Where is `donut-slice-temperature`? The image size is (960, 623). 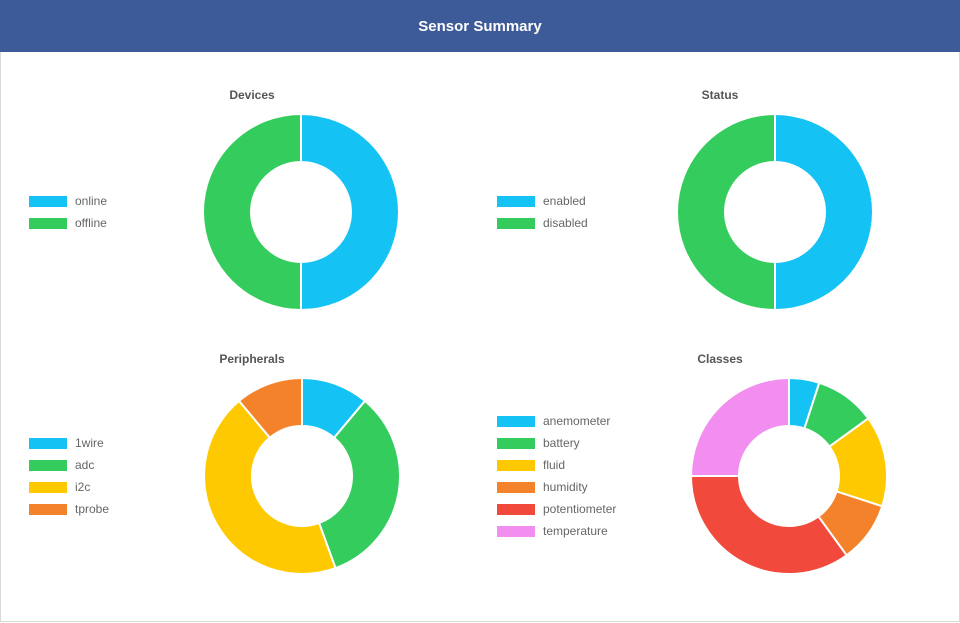
donut-slice-temperature is located at coordinates (739, 426).